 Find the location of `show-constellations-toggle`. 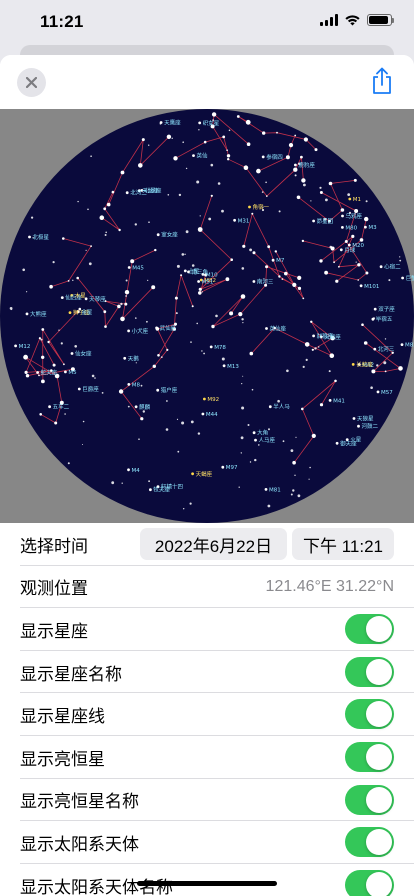

show-constellations-toggle is located at coordinates (369, 629).